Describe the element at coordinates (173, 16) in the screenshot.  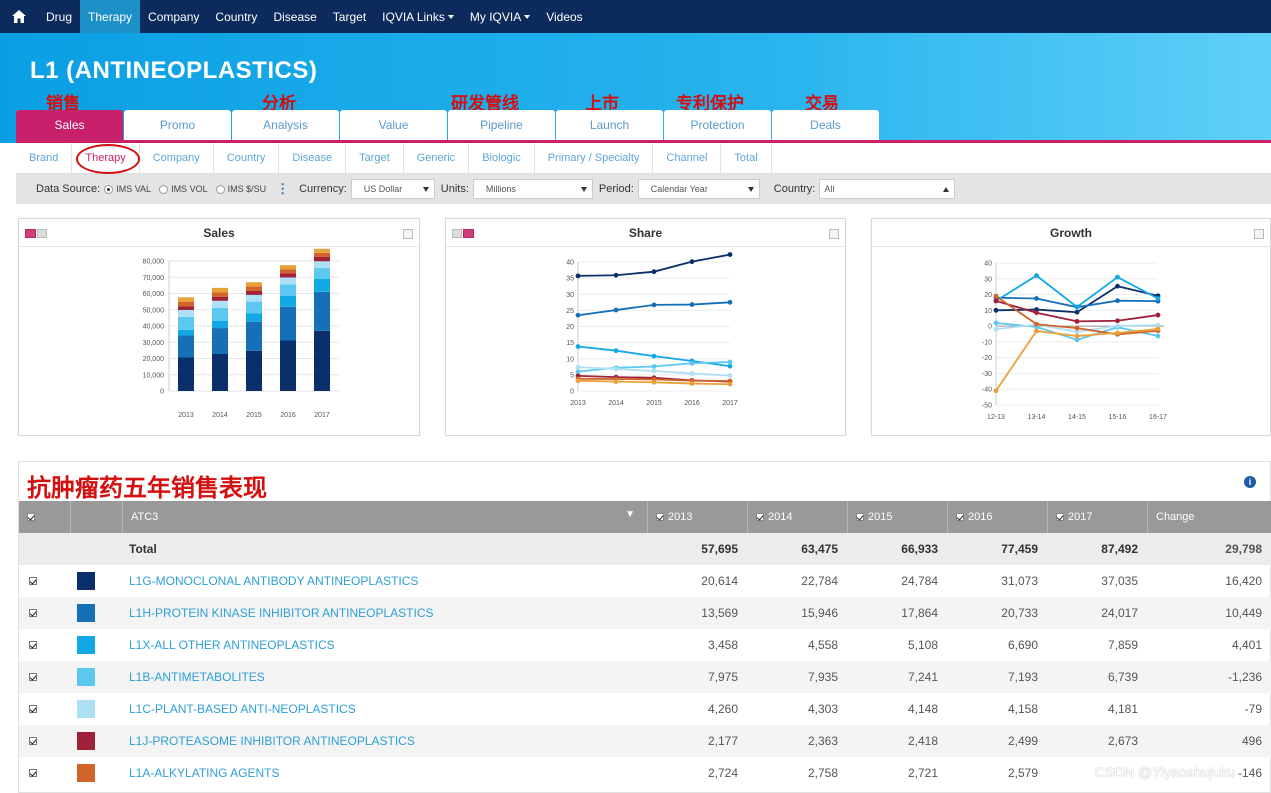
I see `nav-company: Company` at that location.